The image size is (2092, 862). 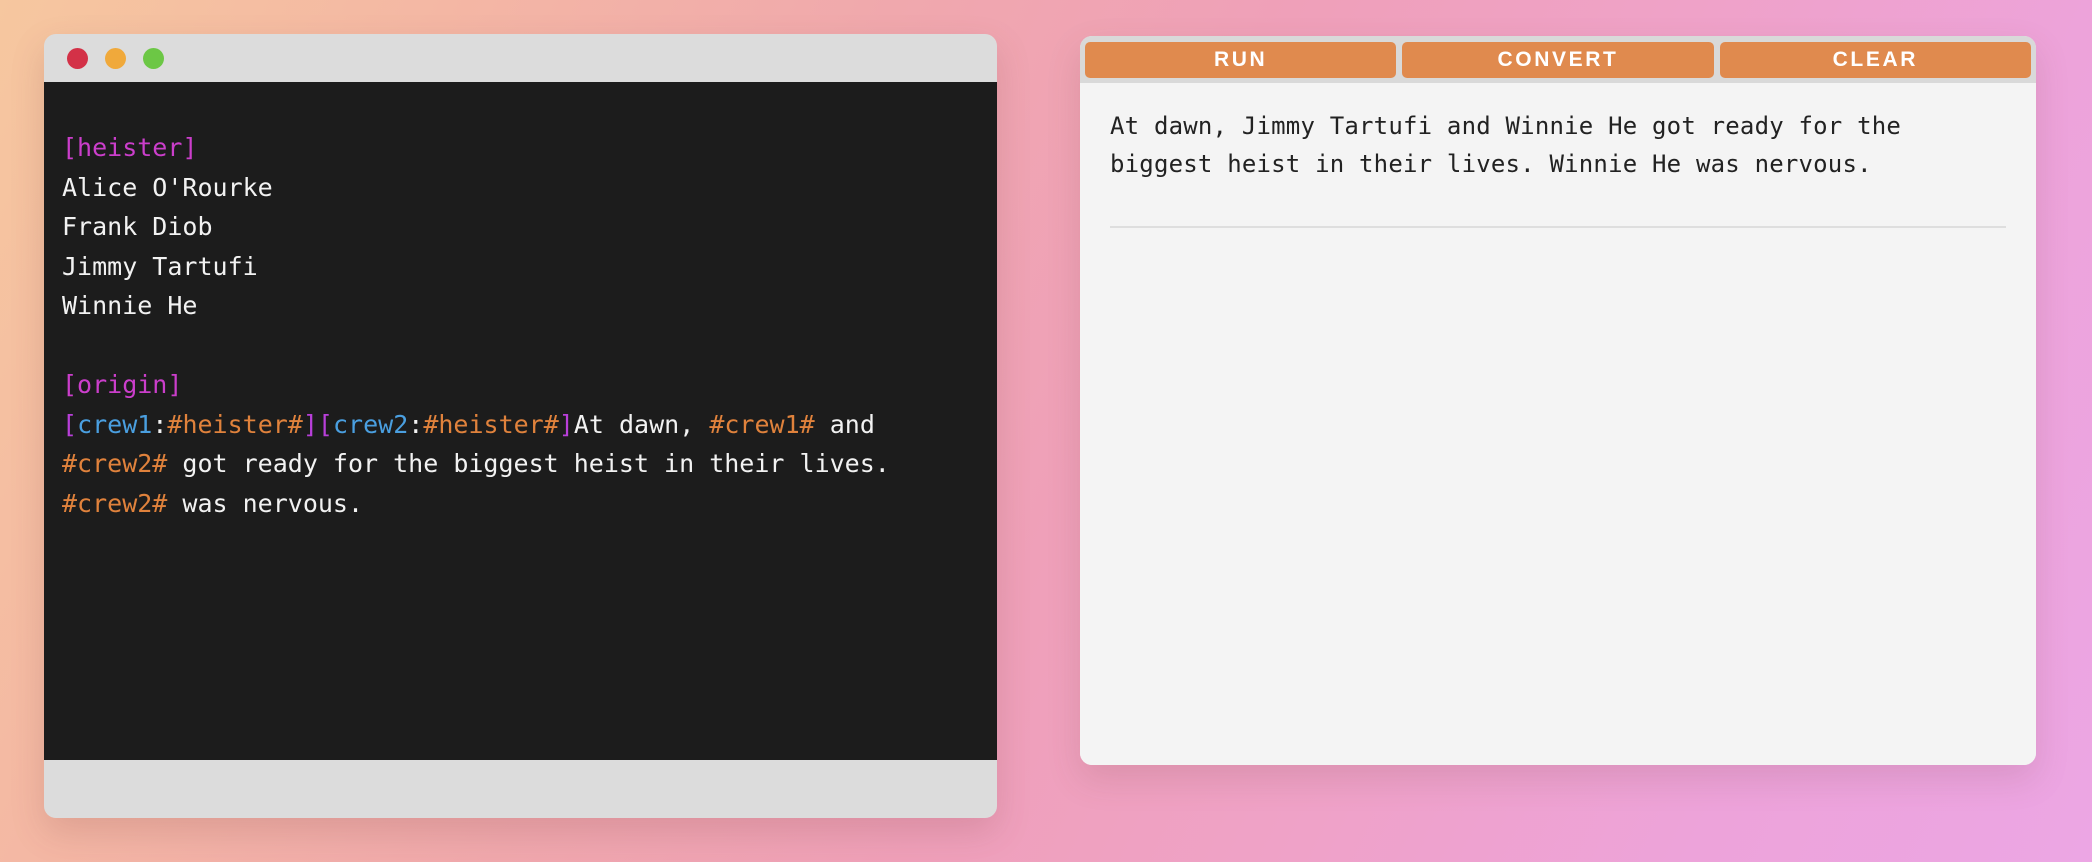 What do you see at coordinates (566, 424) in the screenshot?
I see `origin-close-bracket-2: ]` at bounding box center [566, 424].